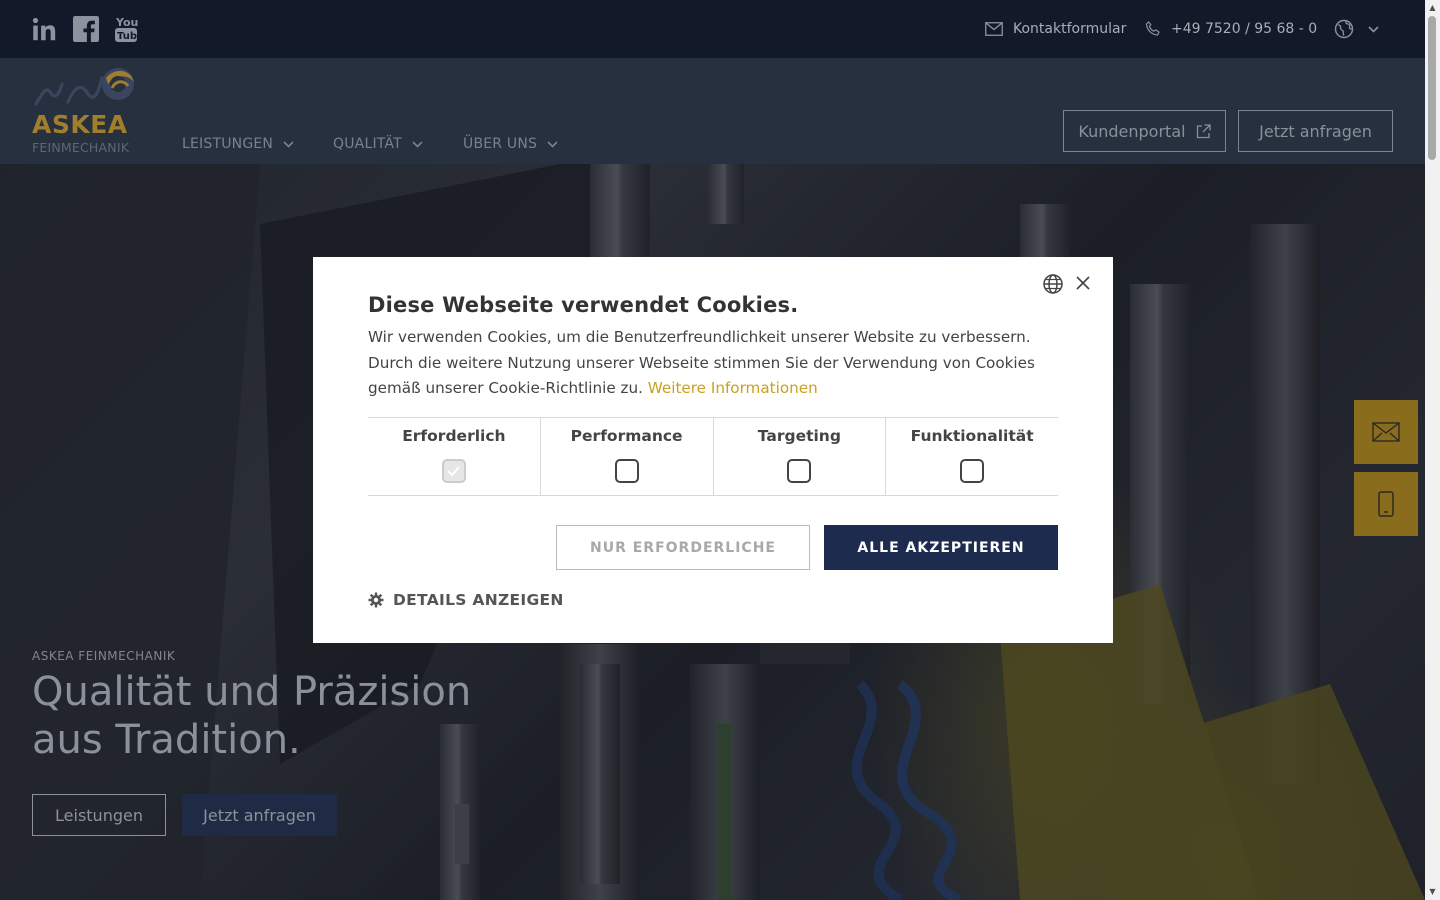 The width and height of the screenshot is (1440, 900). Describe the element at coordinates (941, 547) in the screenshot. I see `accept-all-button: ALLE AKZEPTIEREN` at that location.